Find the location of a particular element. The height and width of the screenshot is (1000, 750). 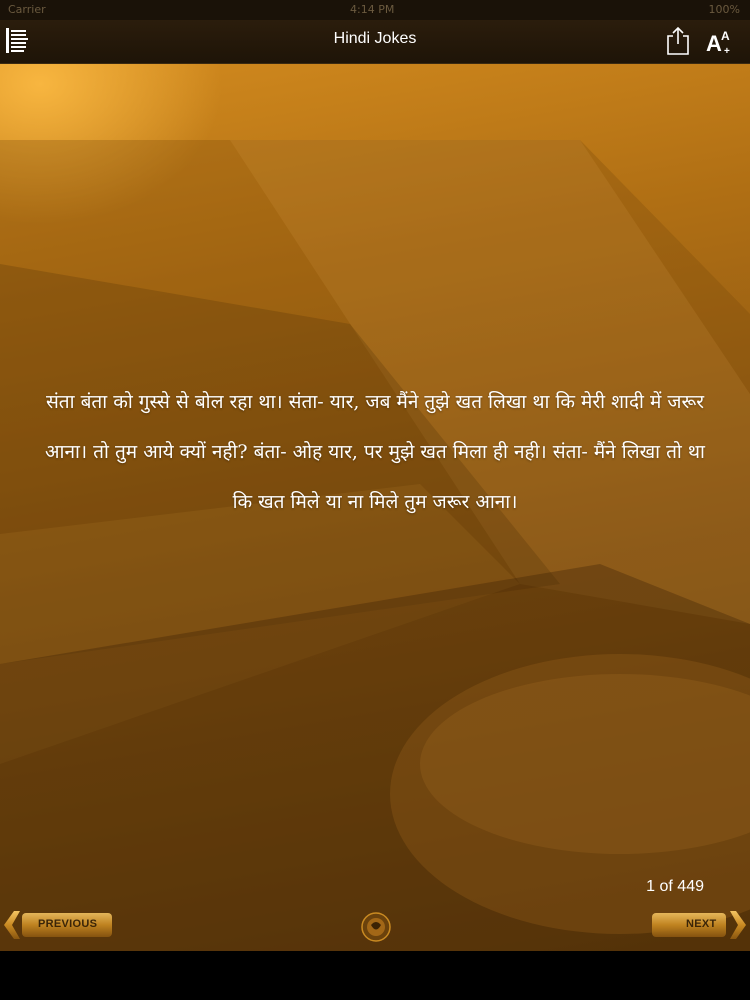

next-button: NEXT is located at coordinates (699, 925).